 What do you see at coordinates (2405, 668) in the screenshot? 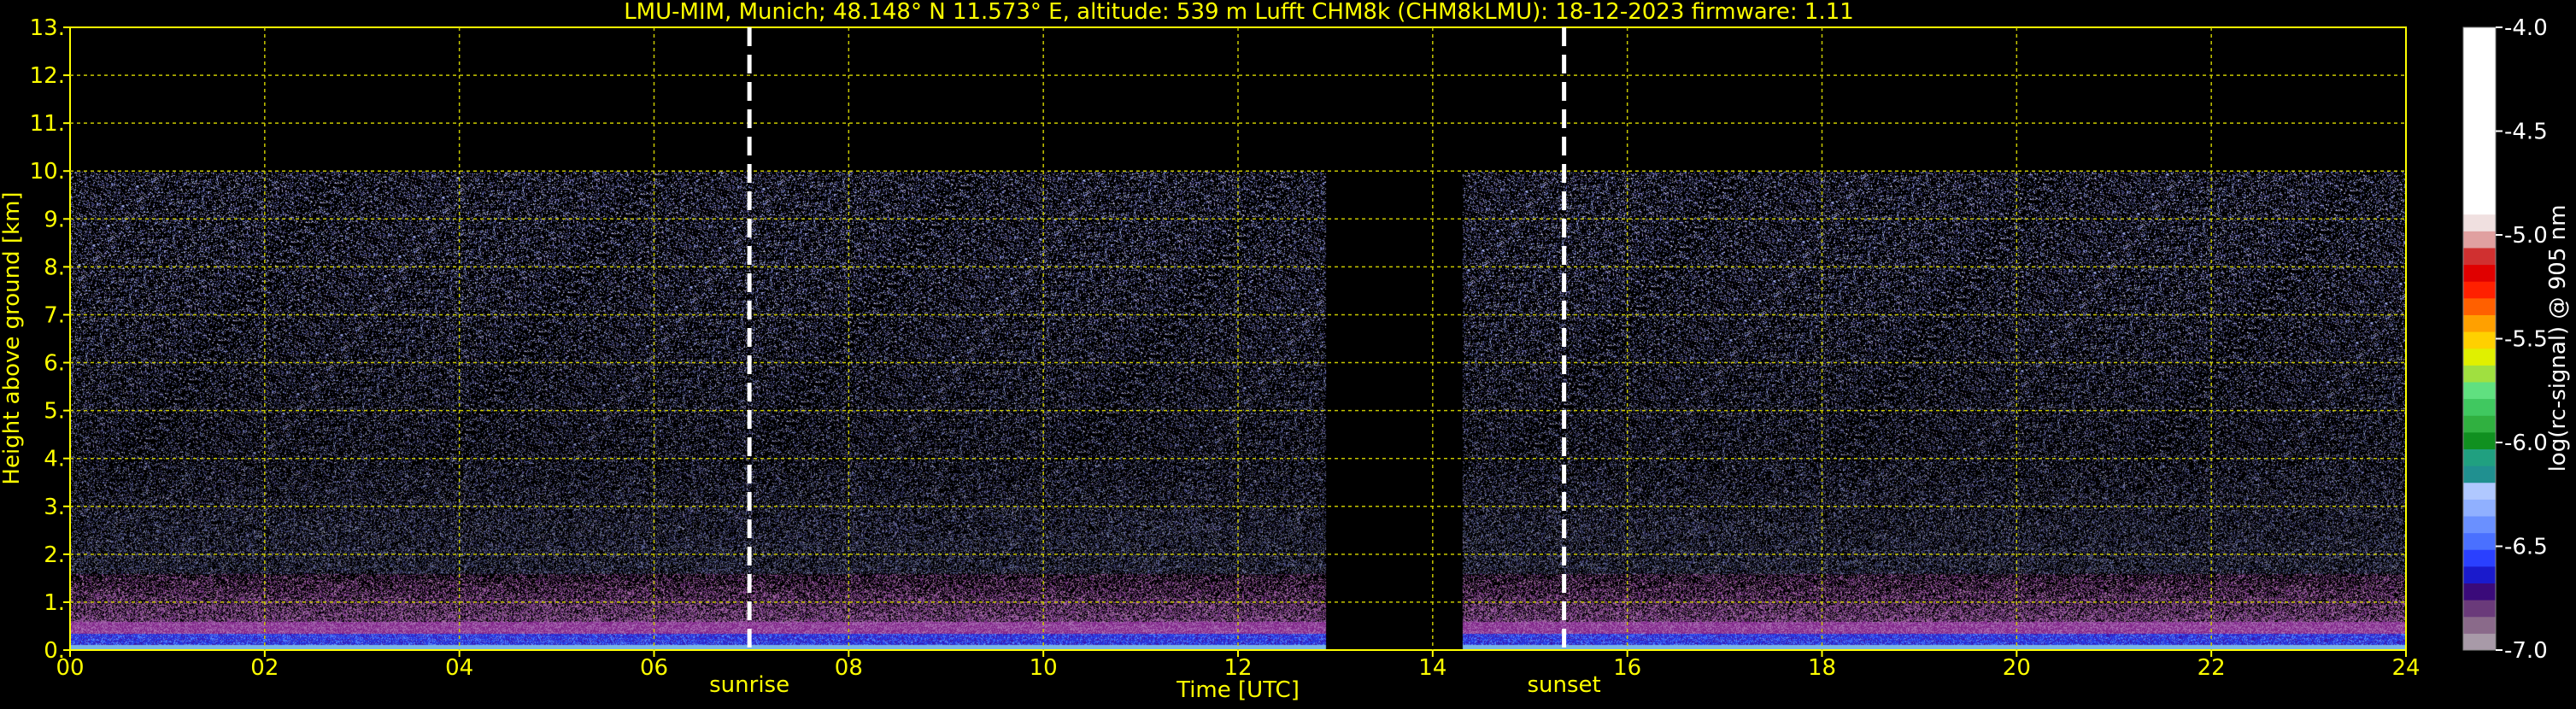
I see `x-tick-label: 24` at bounding box center [2405, 668].